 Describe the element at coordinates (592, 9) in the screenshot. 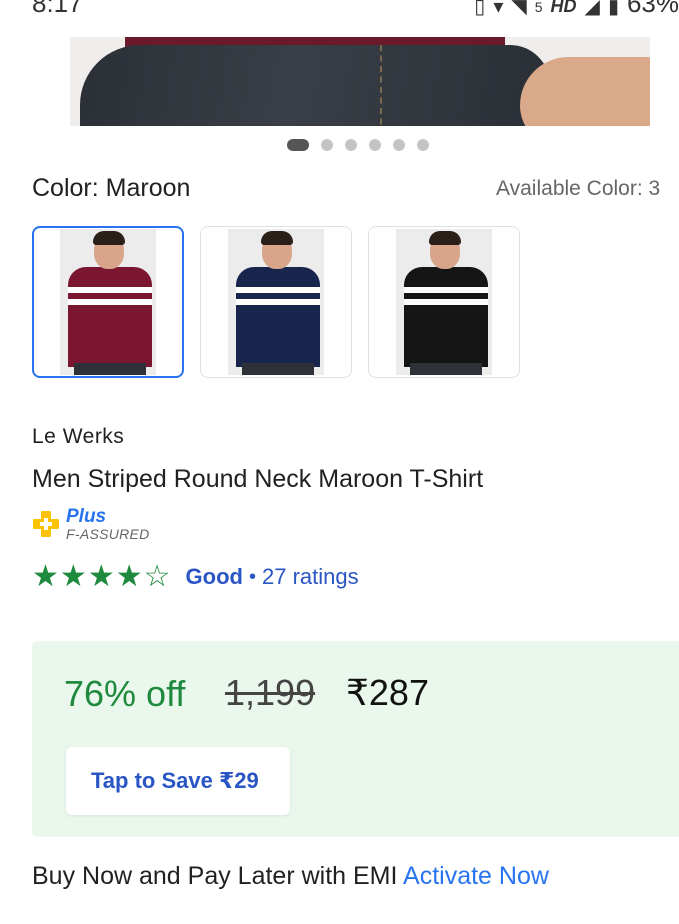

I see `signal-off-icon: ◢` at that location.